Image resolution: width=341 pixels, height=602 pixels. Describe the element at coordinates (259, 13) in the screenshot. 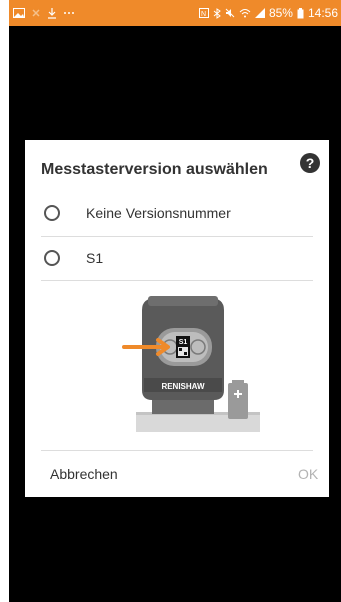

I see `signal-icon` at that location.